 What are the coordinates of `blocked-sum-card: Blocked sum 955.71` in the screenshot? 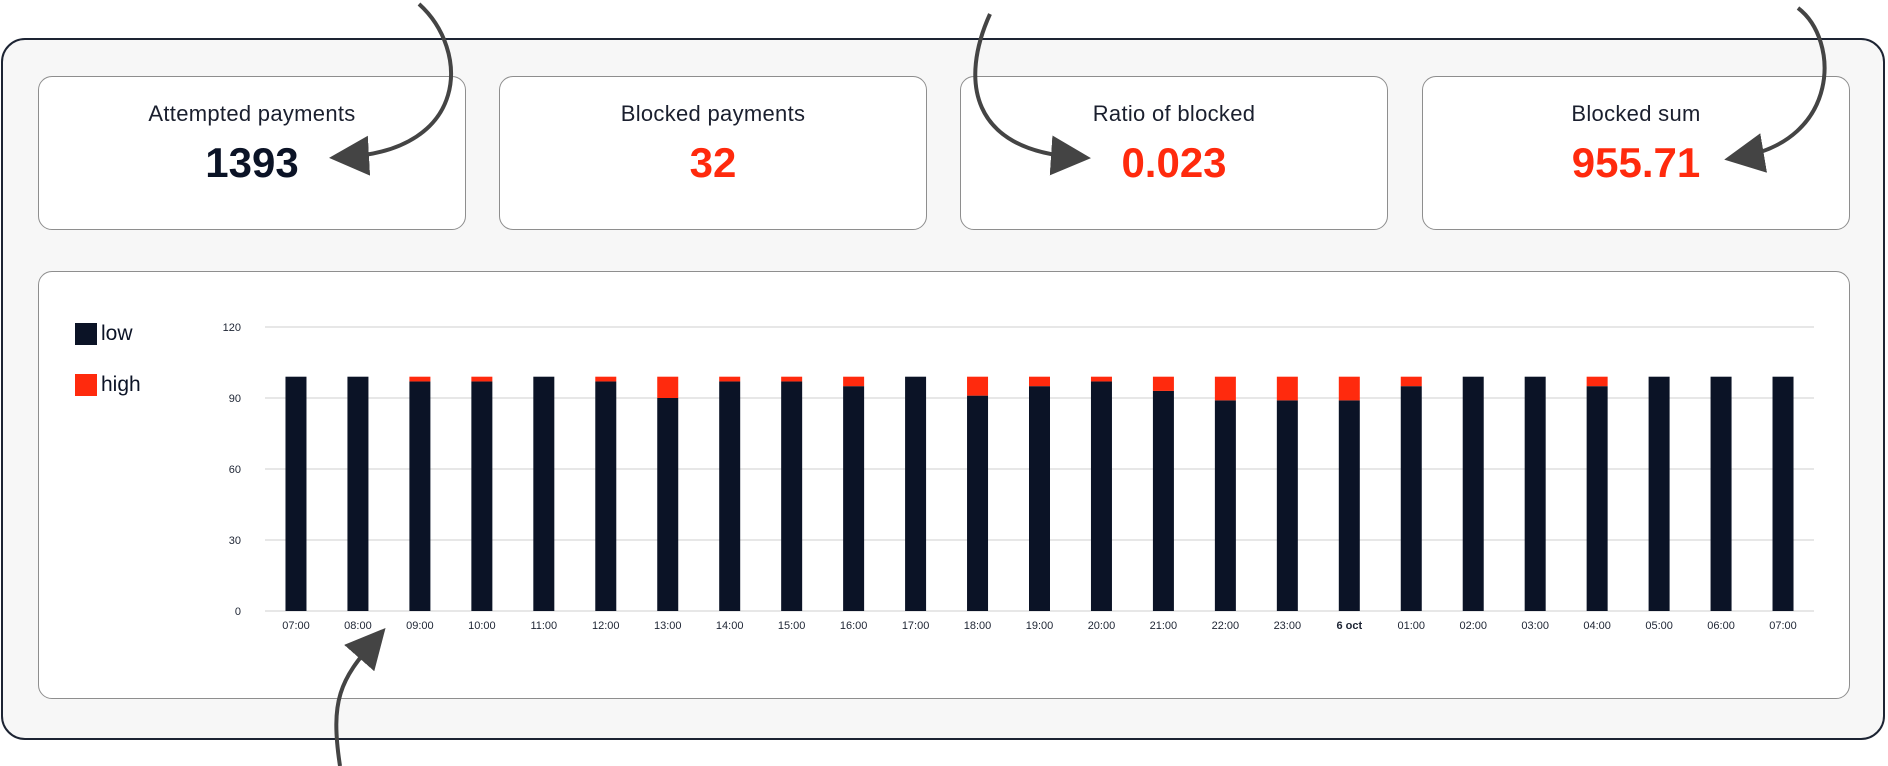 It's located at (1636, 153).